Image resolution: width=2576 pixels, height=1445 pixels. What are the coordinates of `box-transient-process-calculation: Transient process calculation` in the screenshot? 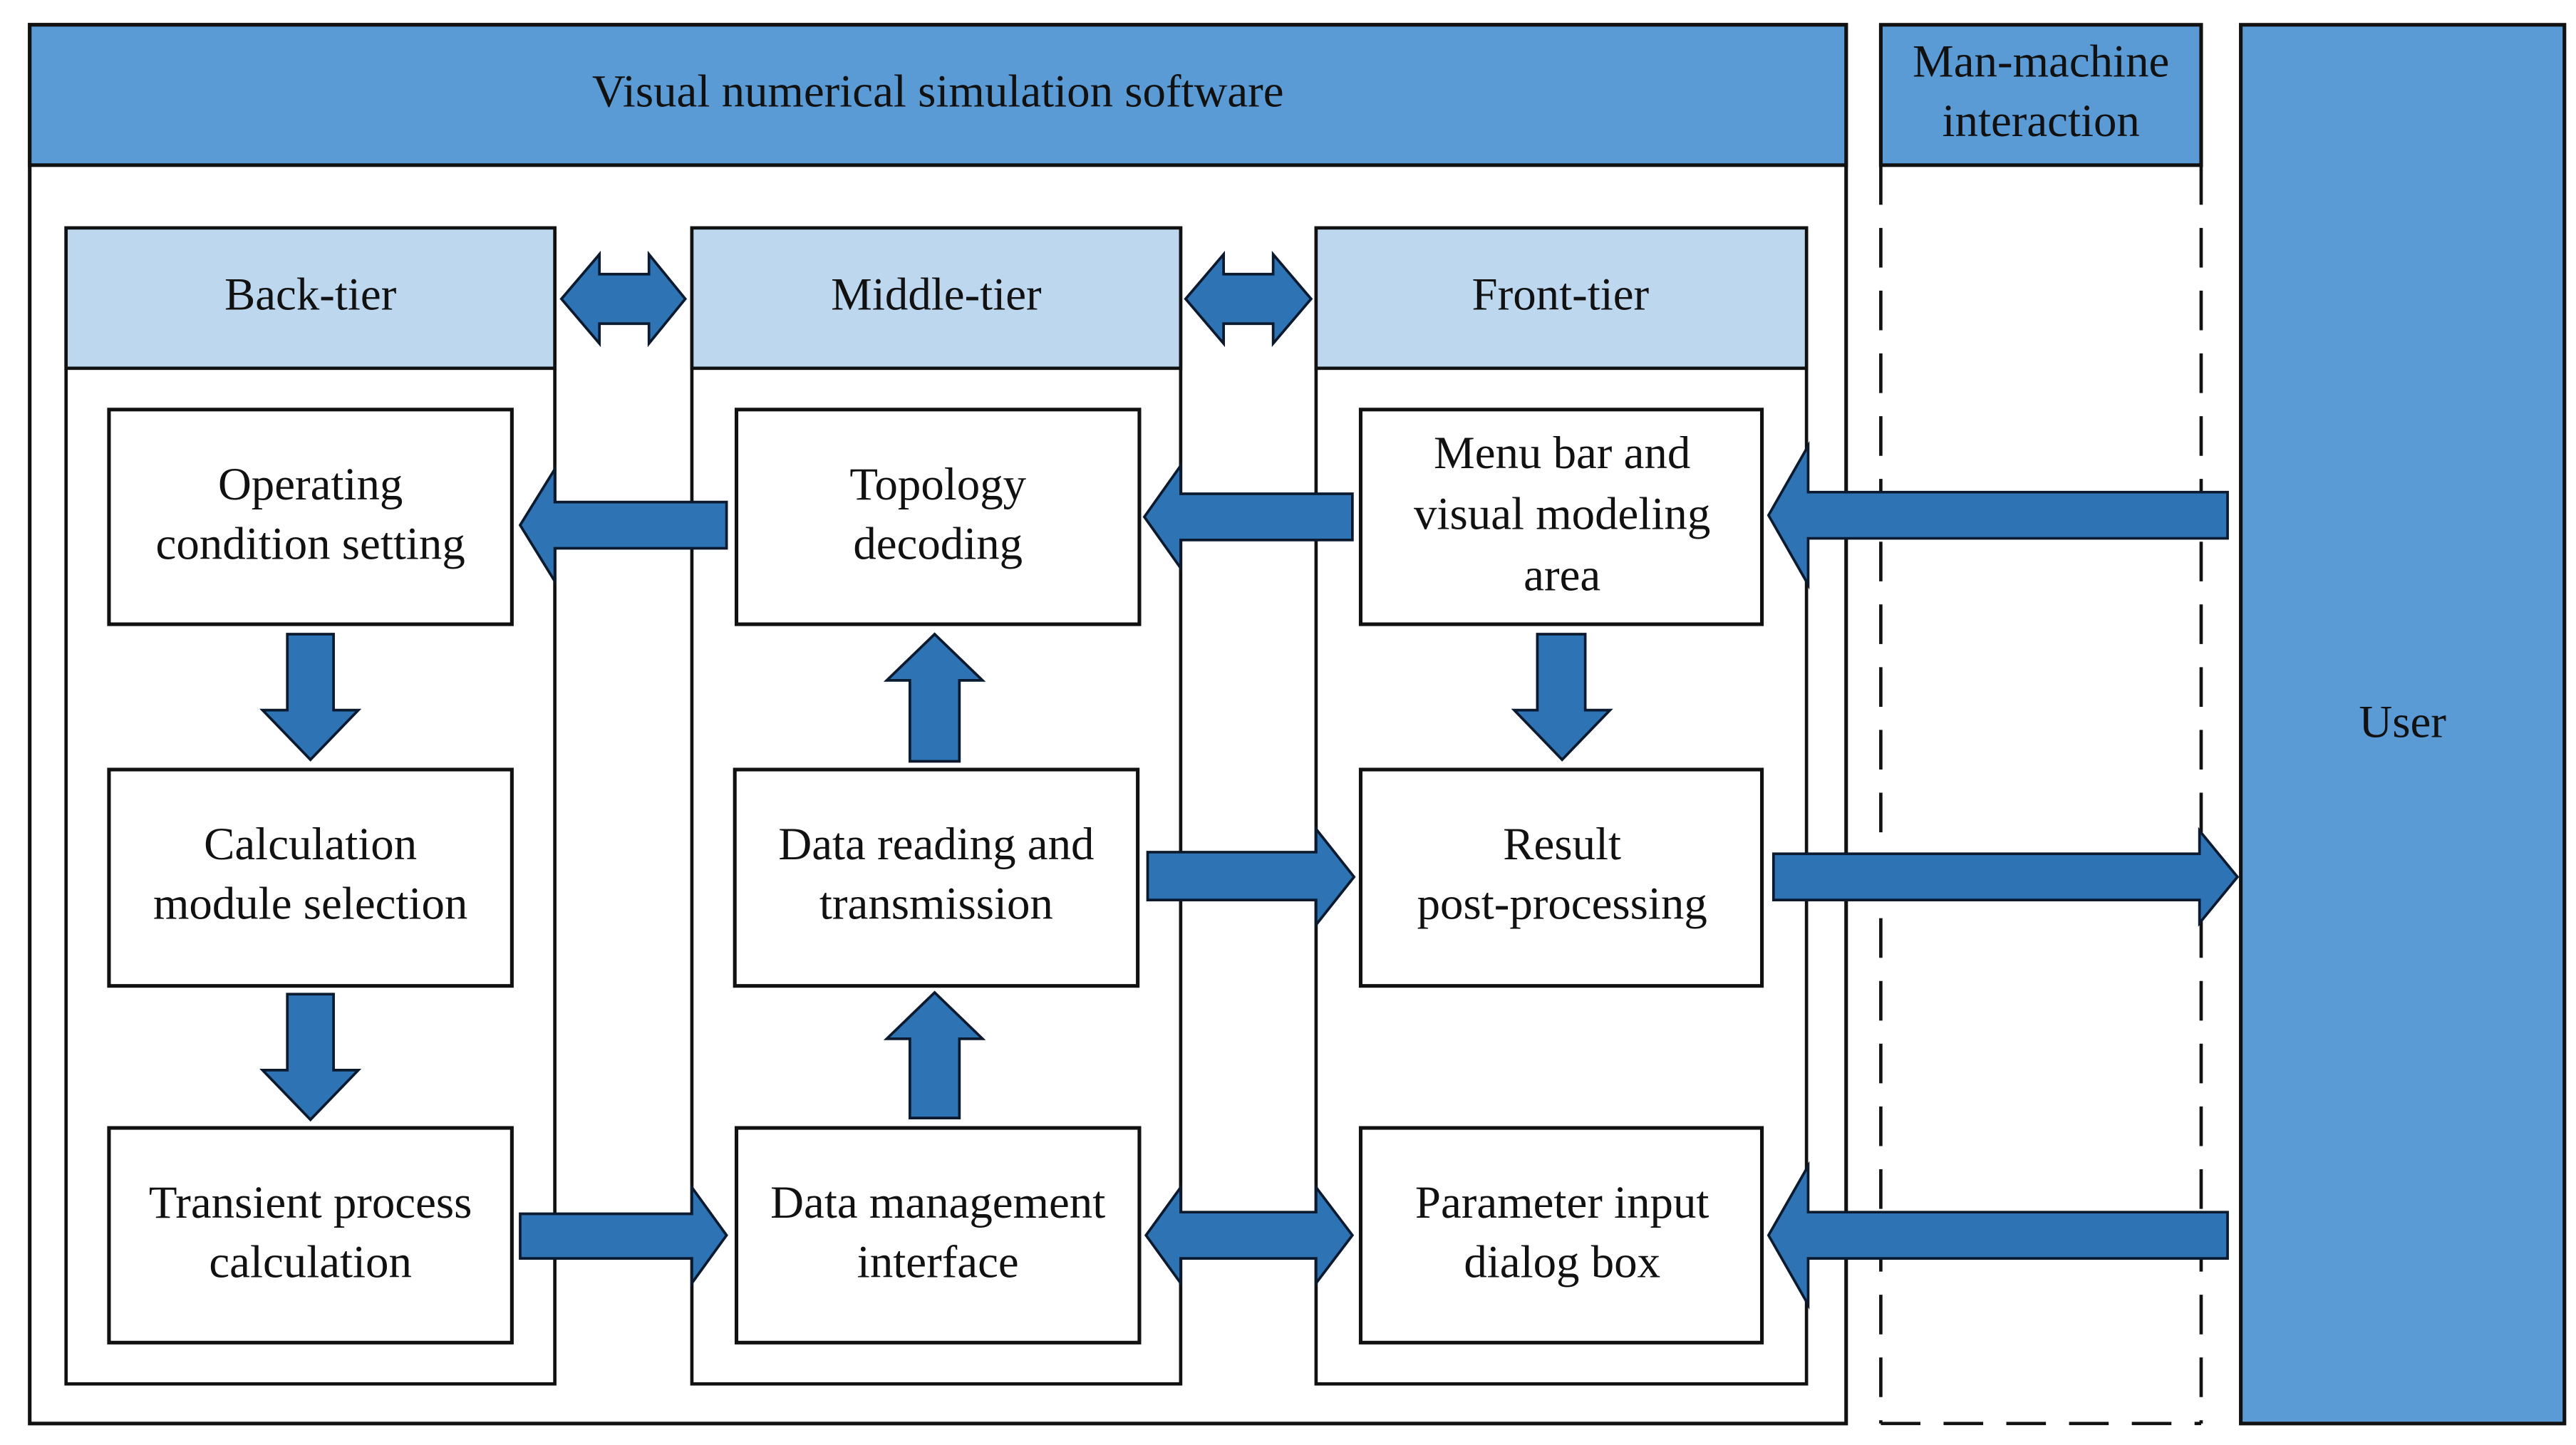 It's located at (310, 1235).